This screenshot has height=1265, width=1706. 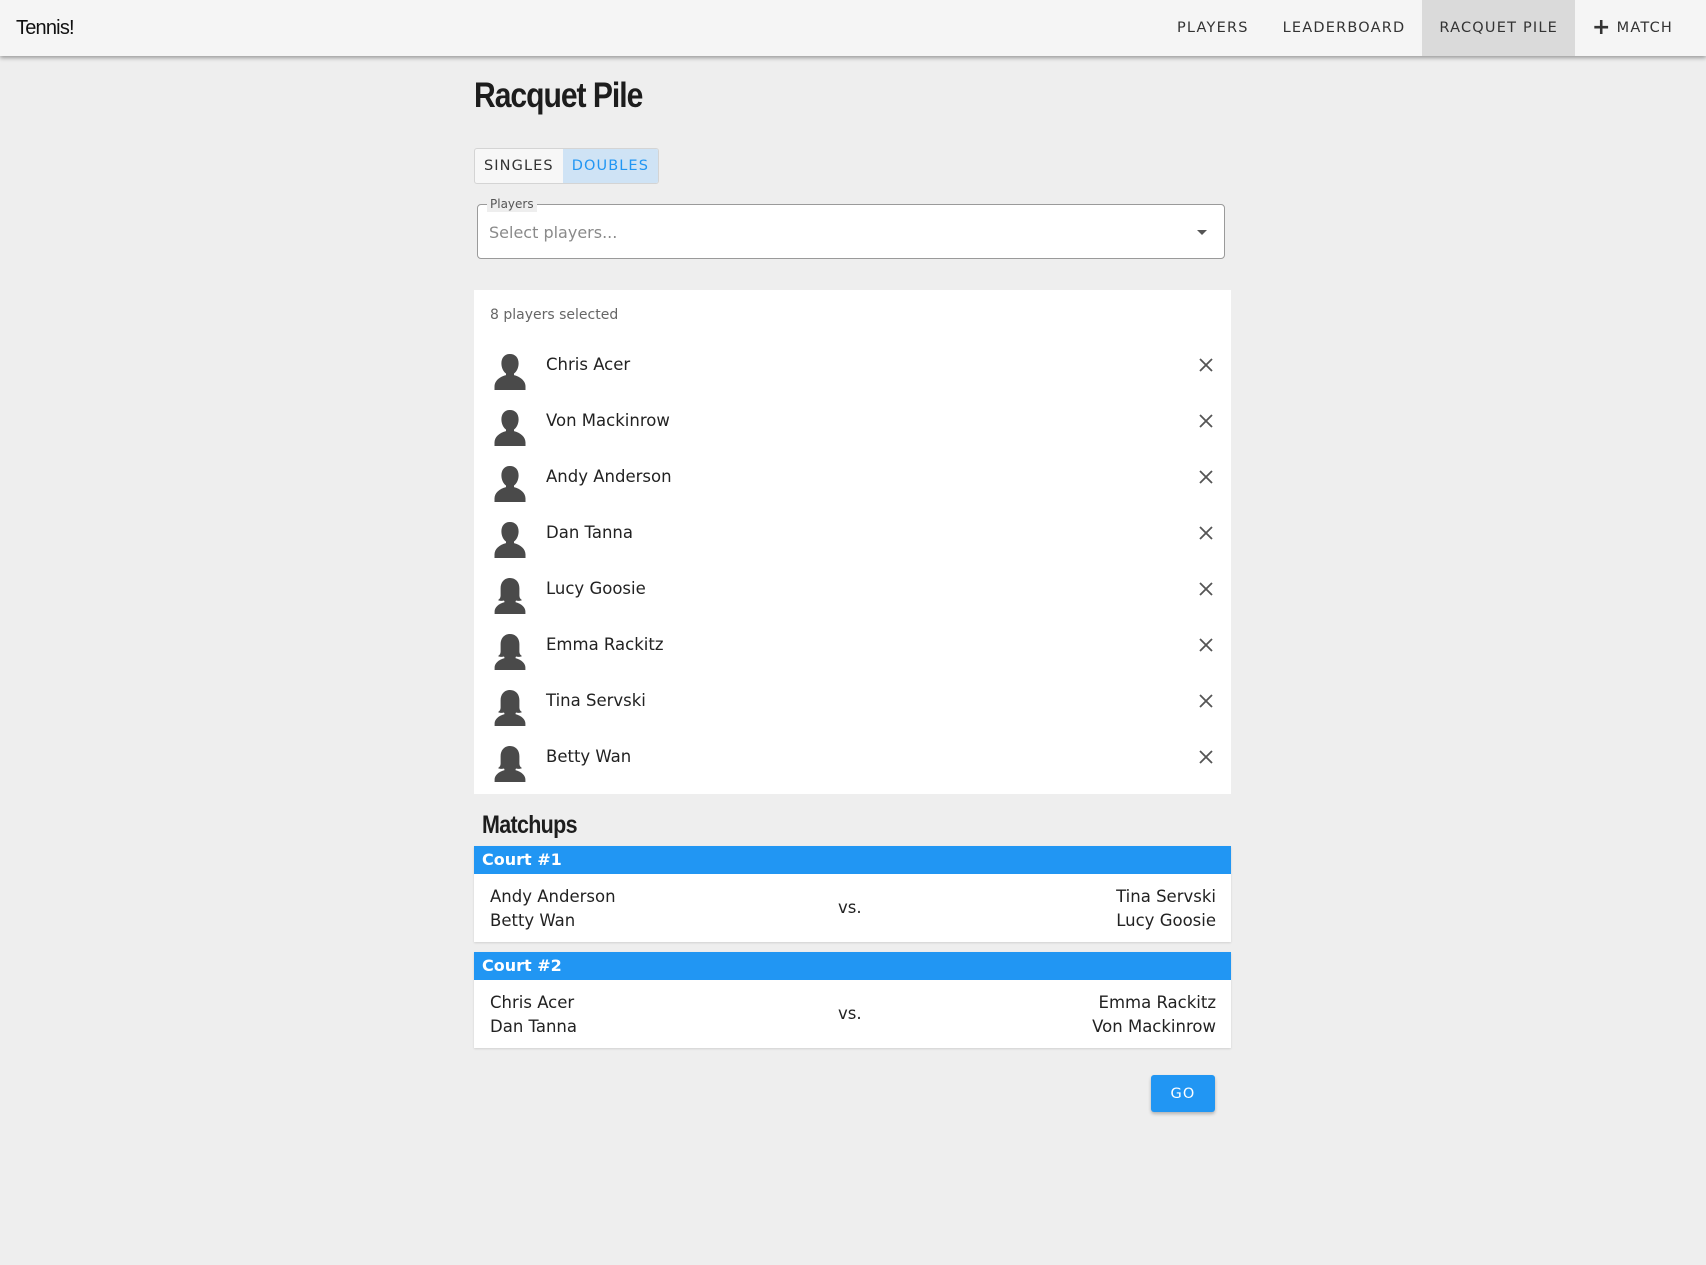 I want to click on team-b-player: Tina Servski, so click(x=1166, y=896).